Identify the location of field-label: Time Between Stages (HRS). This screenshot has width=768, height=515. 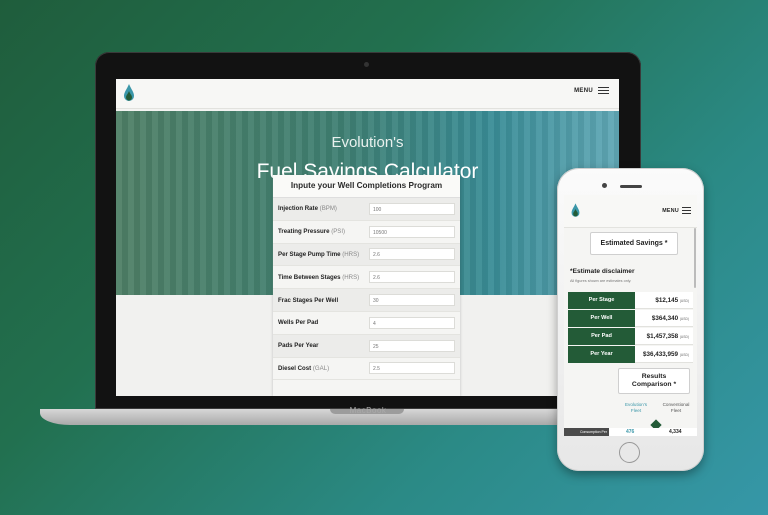
(319, 277).